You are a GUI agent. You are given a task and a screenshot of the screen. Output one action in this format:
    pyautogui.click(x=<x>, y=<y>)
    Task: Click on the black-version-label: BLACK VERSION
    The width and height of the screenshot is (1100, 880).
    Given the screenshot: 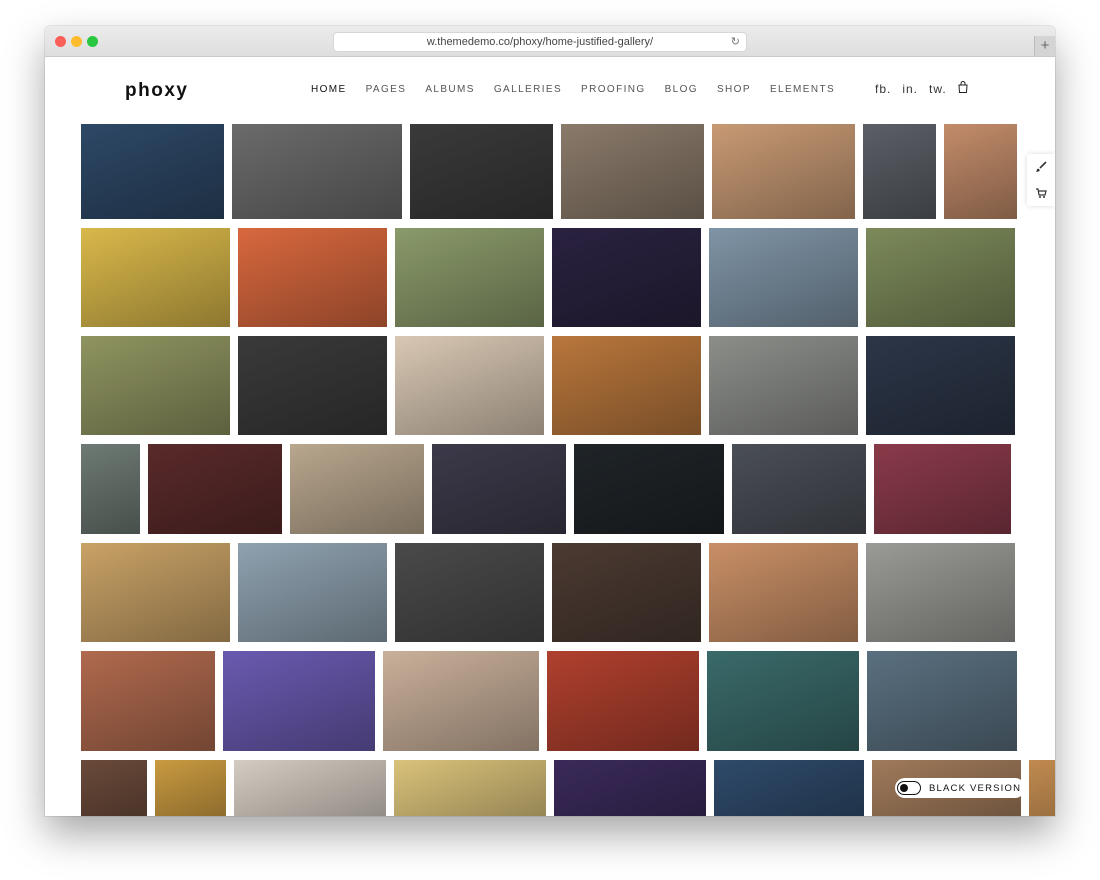 What is the action you would take?
    pyautogui.click(x=975, y=788)
    